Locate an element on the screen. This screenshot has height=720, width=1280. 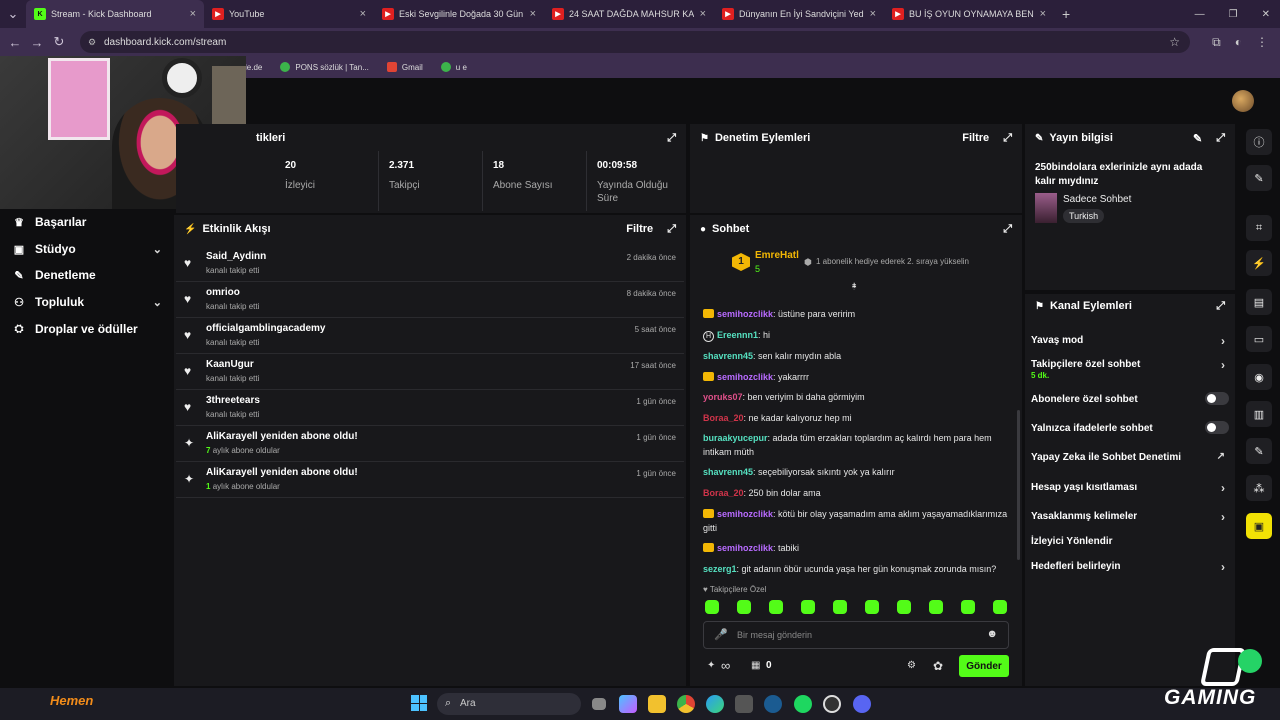
layout-icon: ▥ is located at coordinates (1259, 414).